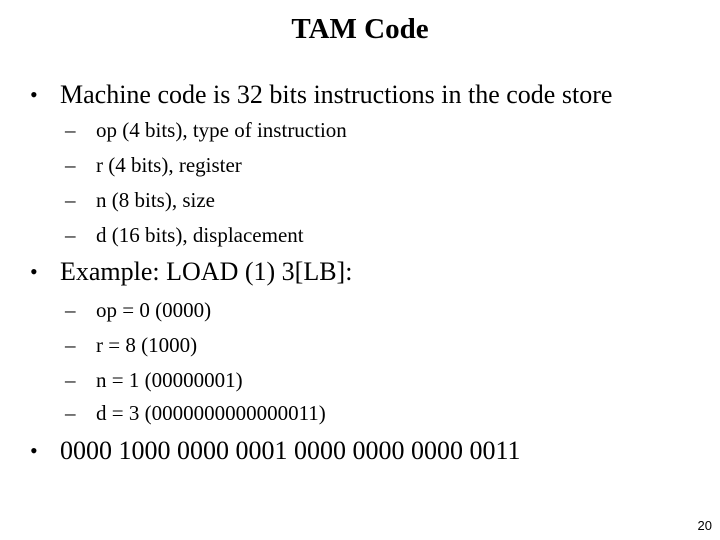  I want to click on subitem-text: op (4 bits), type of instruction, so click(221, 130).